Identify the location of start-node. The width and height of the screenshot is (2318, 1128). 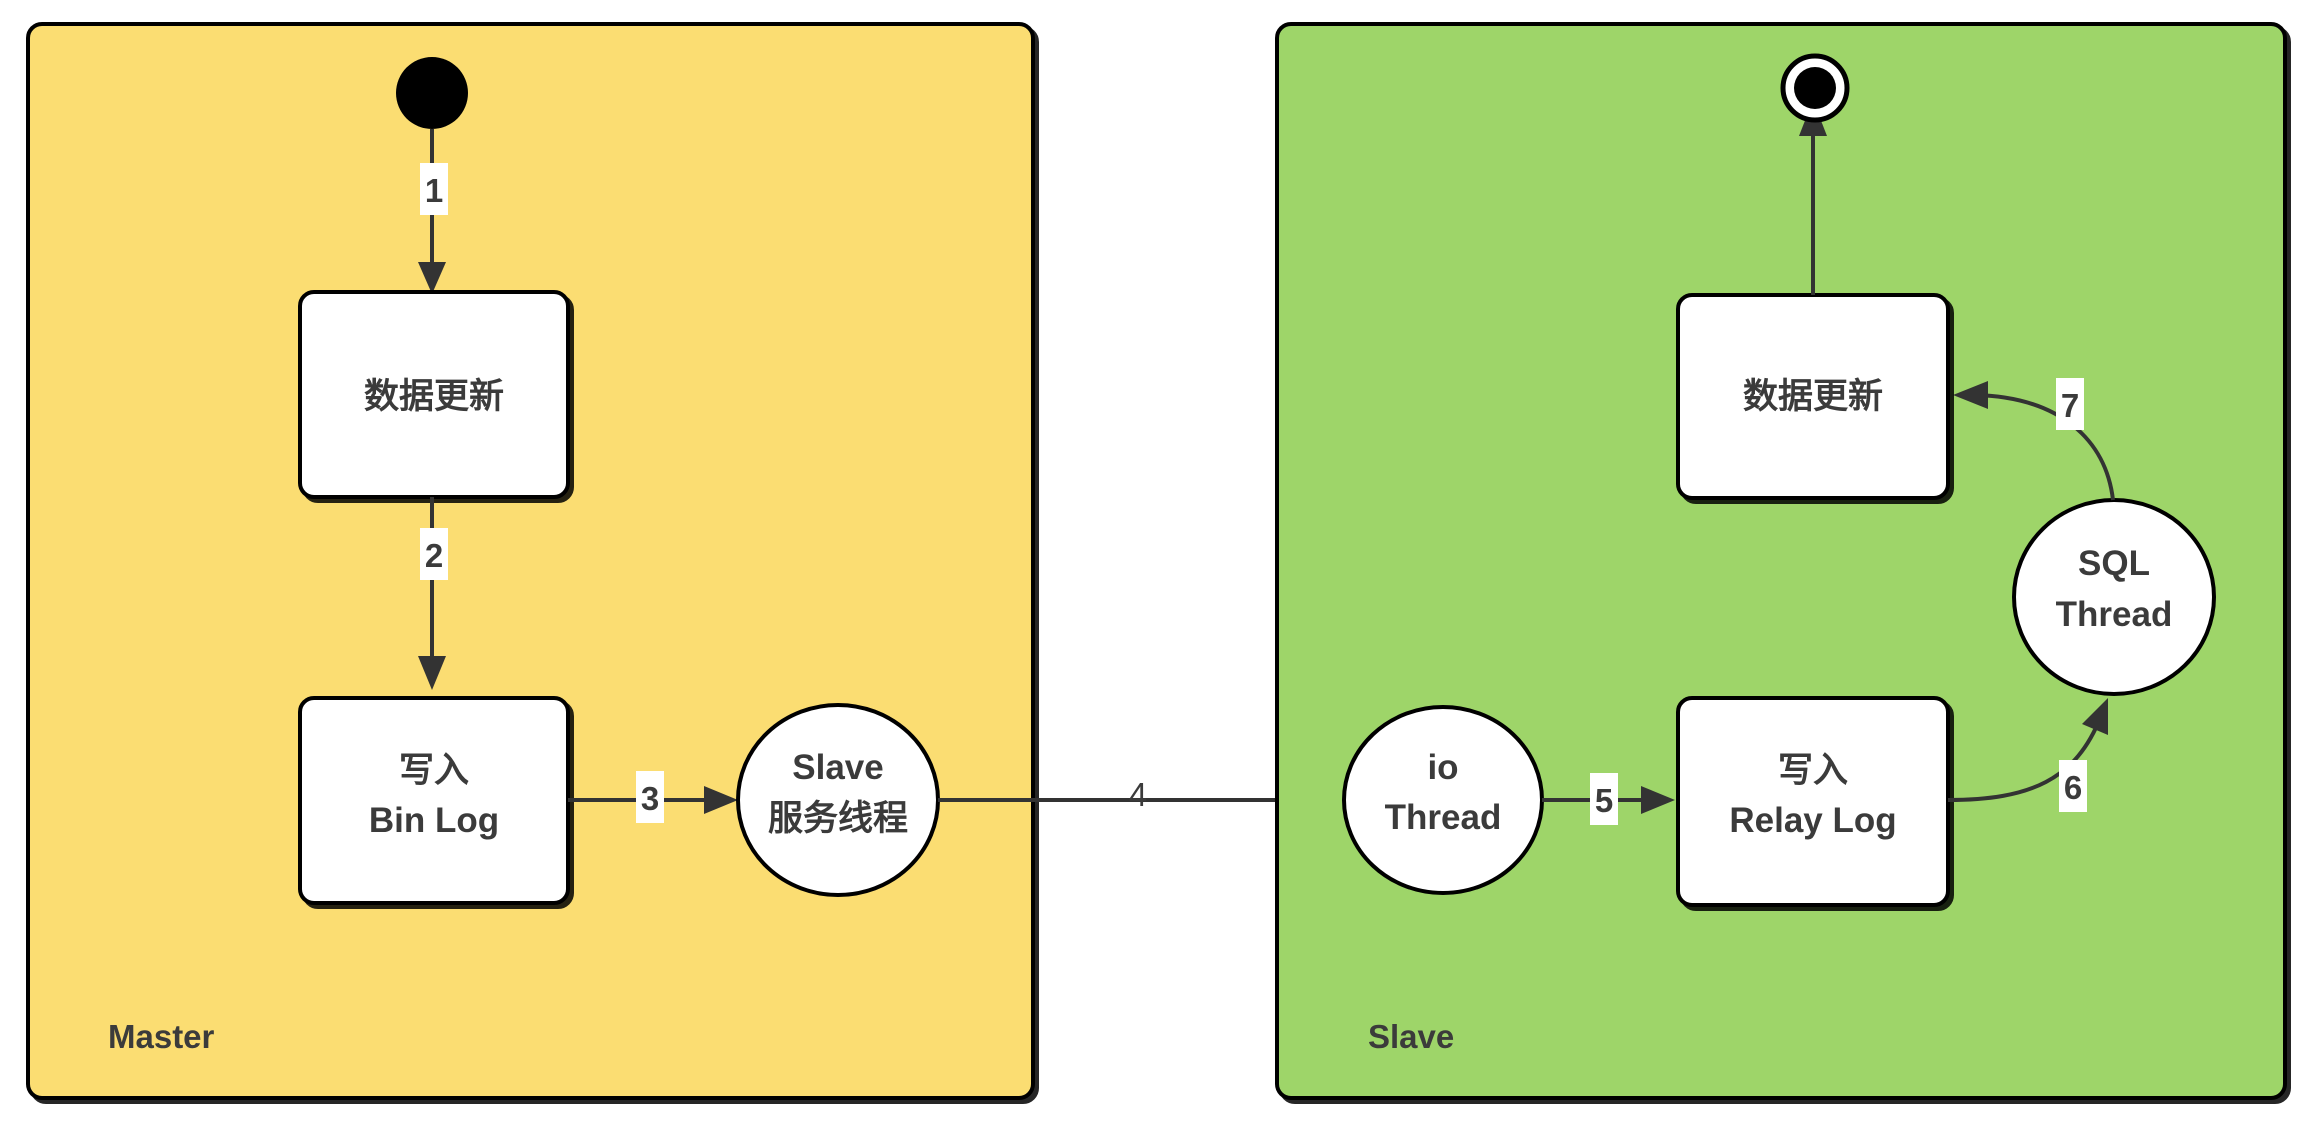
(432, 93).